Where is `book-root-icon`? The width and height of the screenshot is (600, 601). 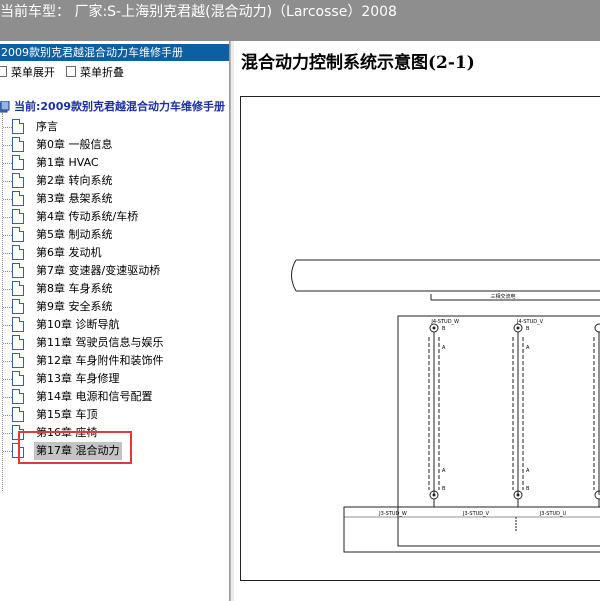 book-root-icon is located at coordinates (5, 107).